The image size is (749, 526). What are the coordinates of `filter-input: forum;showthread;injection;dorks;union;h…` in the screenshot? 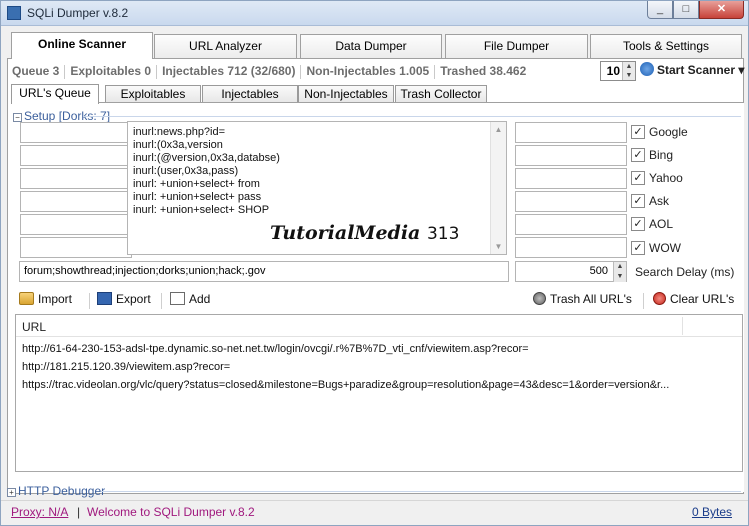 It's located at (264, 271).